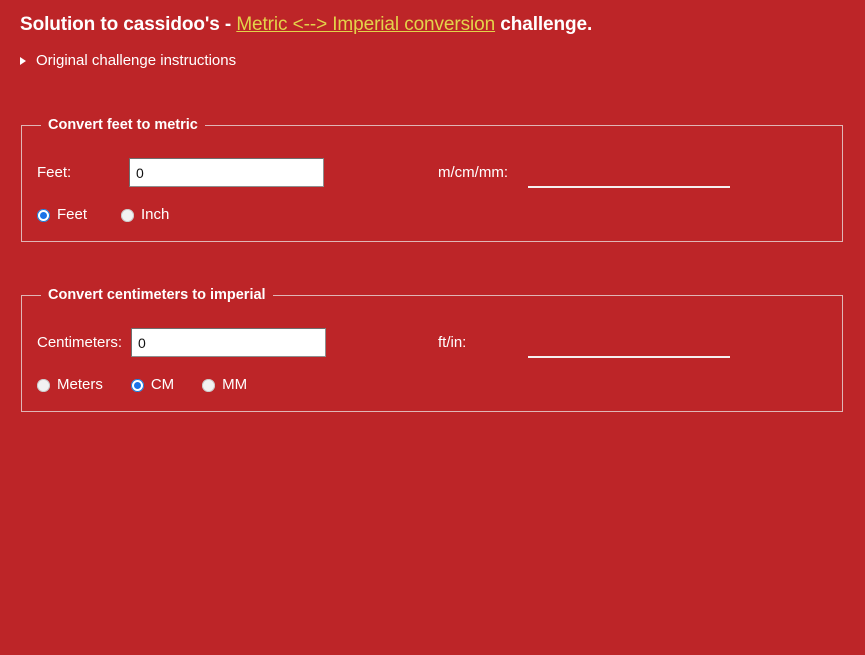  I want to click on original-challenge-instructions-toggle: Original challenge instructions, so click(128, 61).